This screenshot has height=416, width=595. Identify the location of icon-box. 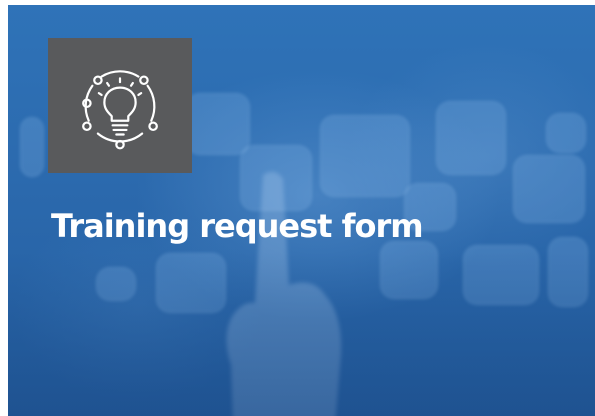
(120, 105).